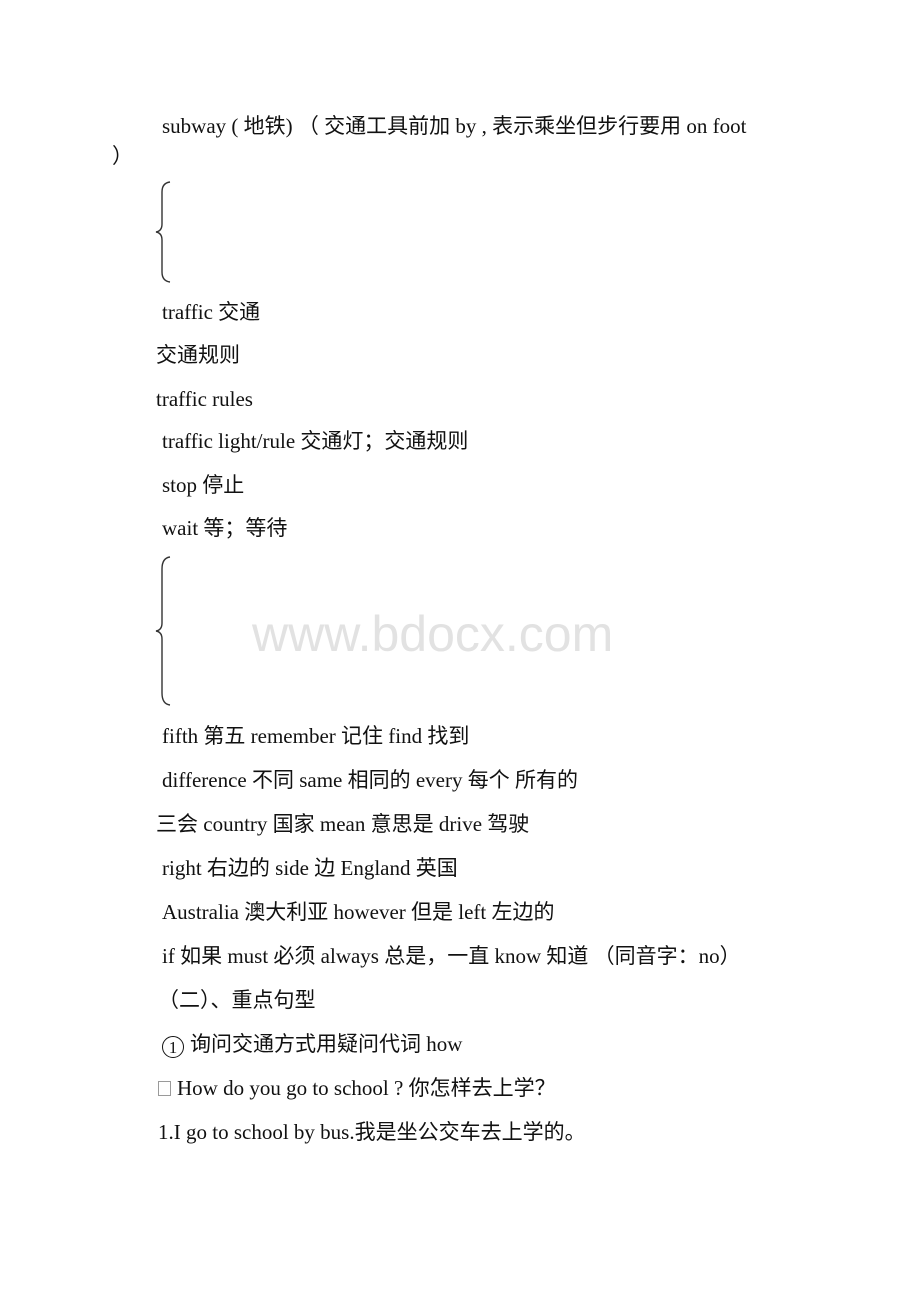 Image resolution: width=920 pixels, height=1302 pixels. Describe the element at coordinates (237, 1000) in the screenshot. I see `section-heading: （二）、重点句型` at that location.